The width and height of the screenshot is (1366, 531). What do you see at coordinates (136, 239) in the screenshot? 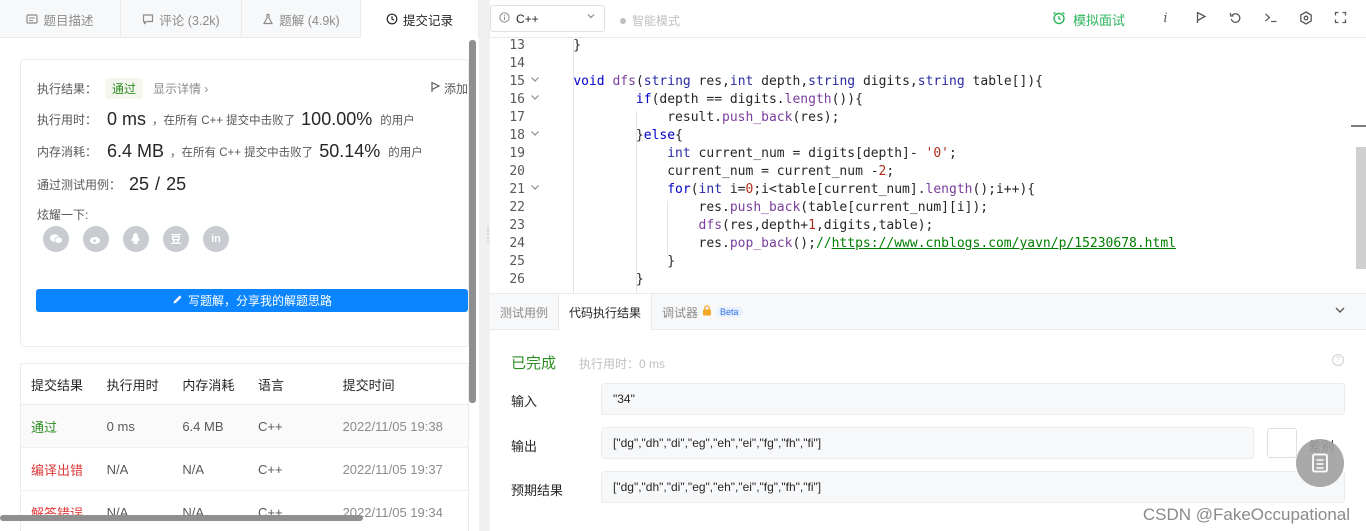
I see `qq-icon` at bounding box center [136, 239].